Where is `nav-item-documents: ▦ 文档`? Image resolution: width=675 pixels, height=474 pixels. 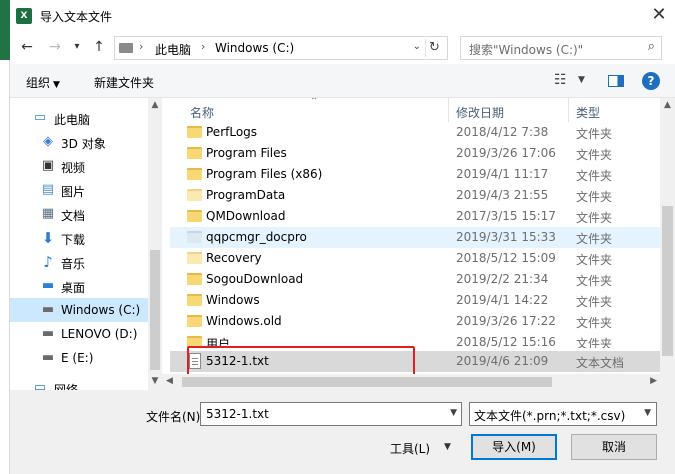
nav-item-documents: ▦ 文档 is located at coordinates (79, 214).